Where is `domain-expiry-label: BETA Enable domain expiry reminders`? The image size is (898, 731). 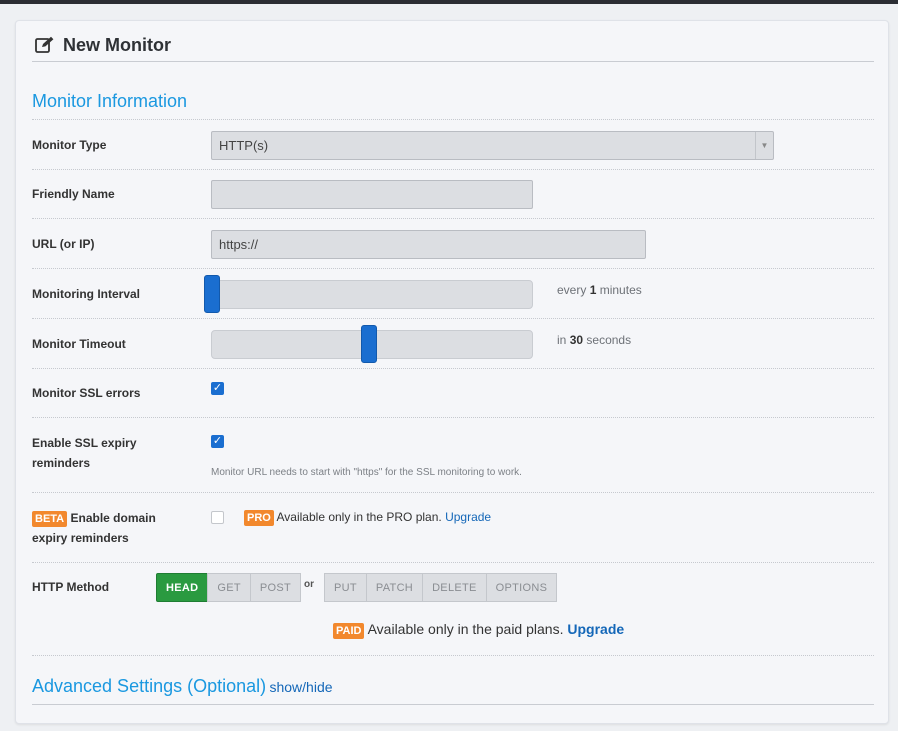 domain-expiry-label: BETA Enable domain expiry reminders is located at coordinates (94, 528).